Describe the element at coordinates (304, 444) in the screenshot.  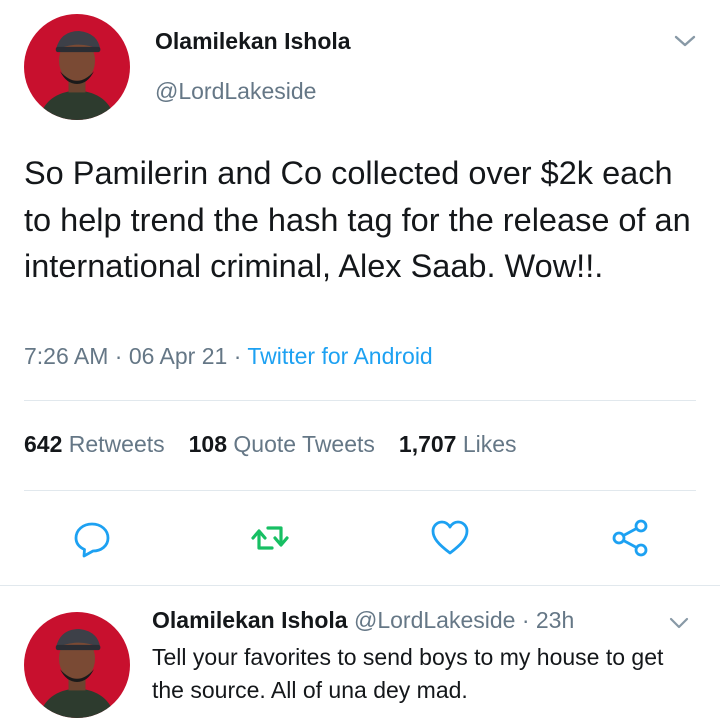
I see `quote-tweets-label: Quote Tweets` at that location.